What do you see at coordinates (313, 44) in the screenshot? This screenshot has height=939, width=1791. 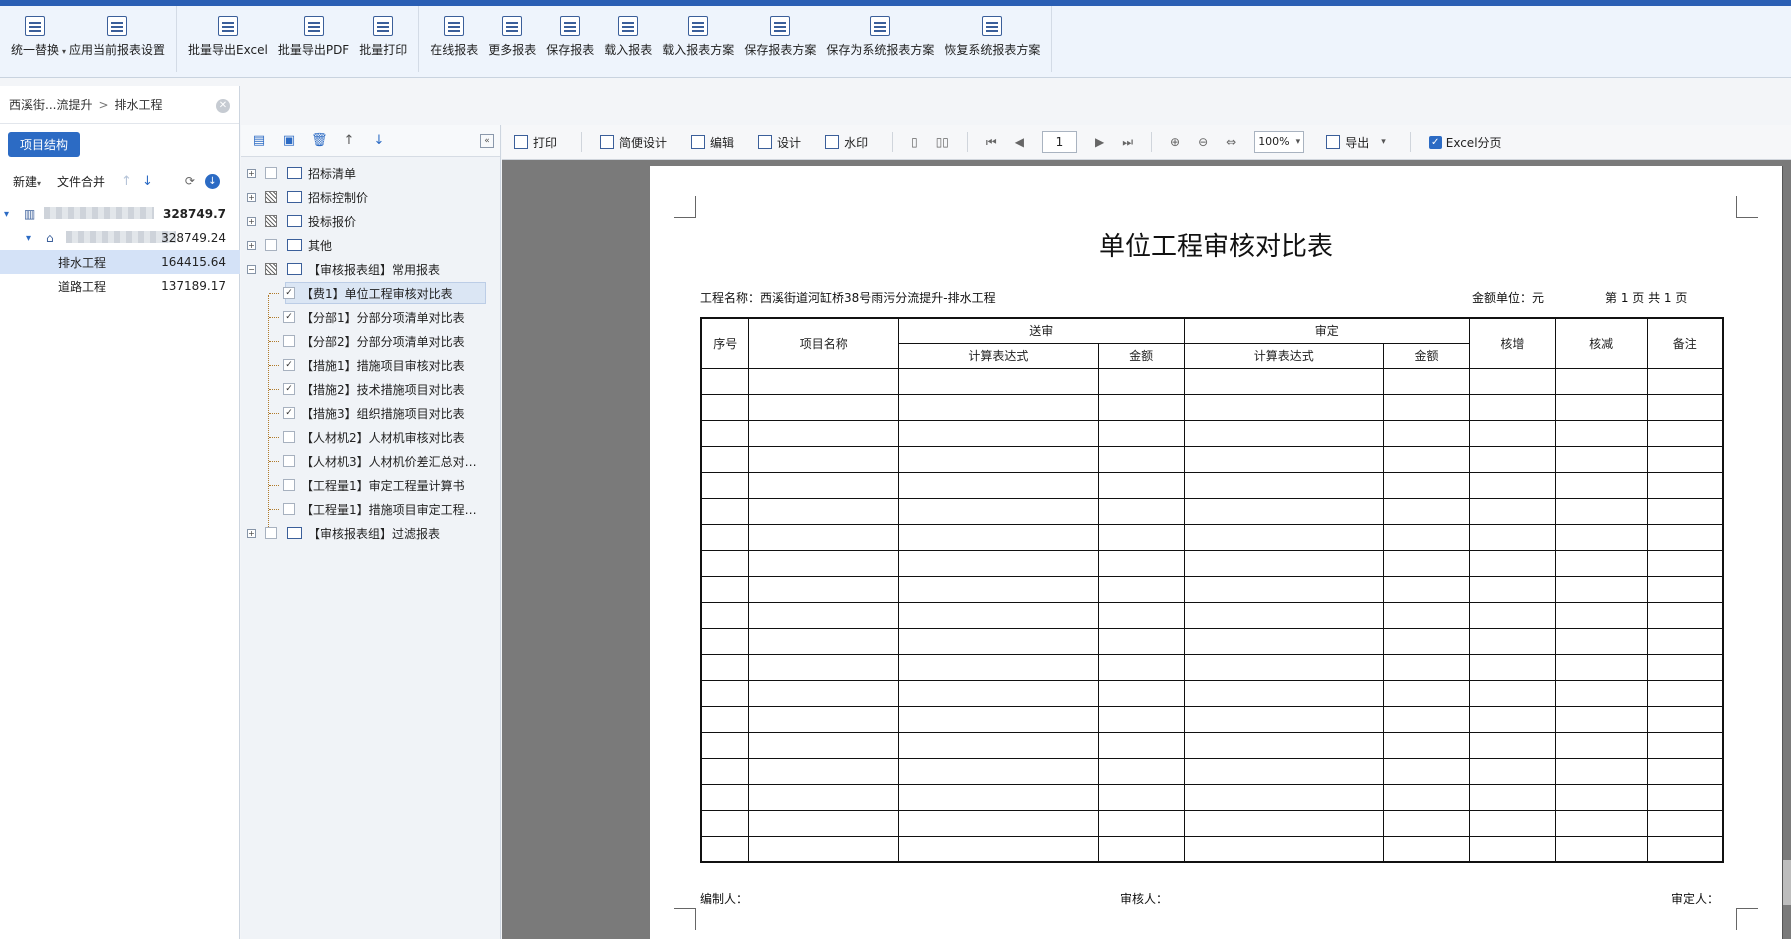 I see `ribbon-button: 批量导出PDF` at bounding box center [313, 44].